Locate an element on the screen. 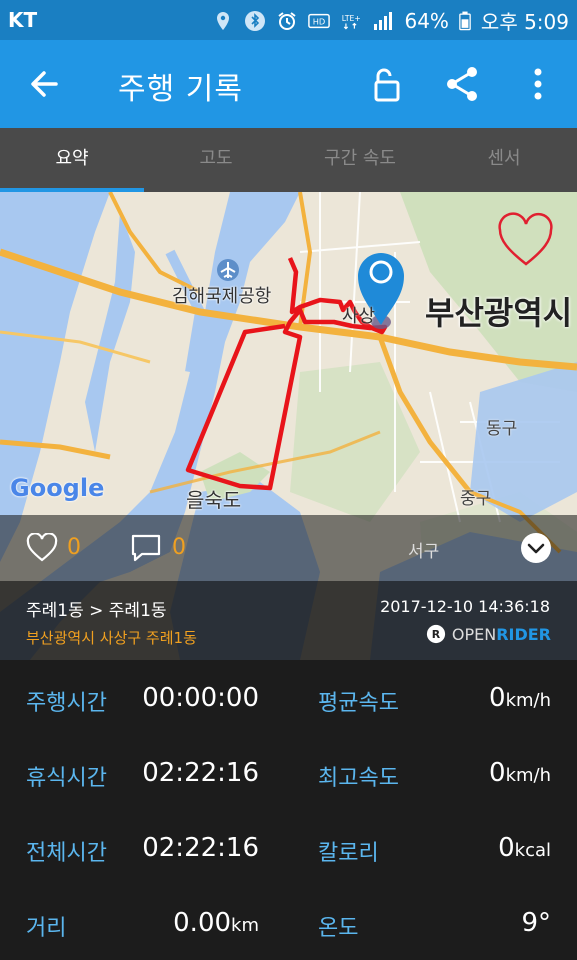 This screenshot has width=577, height=960. lte-icon: LTE+ is located at coordinates (351, 21).